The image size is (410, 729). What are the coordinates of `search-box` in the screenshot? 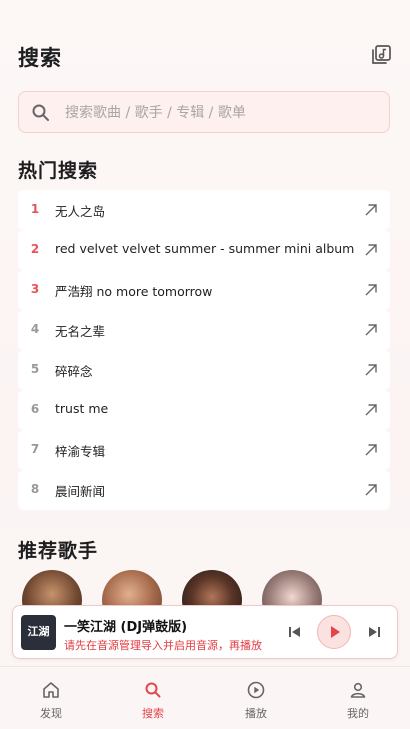 It's located at (204, 112).